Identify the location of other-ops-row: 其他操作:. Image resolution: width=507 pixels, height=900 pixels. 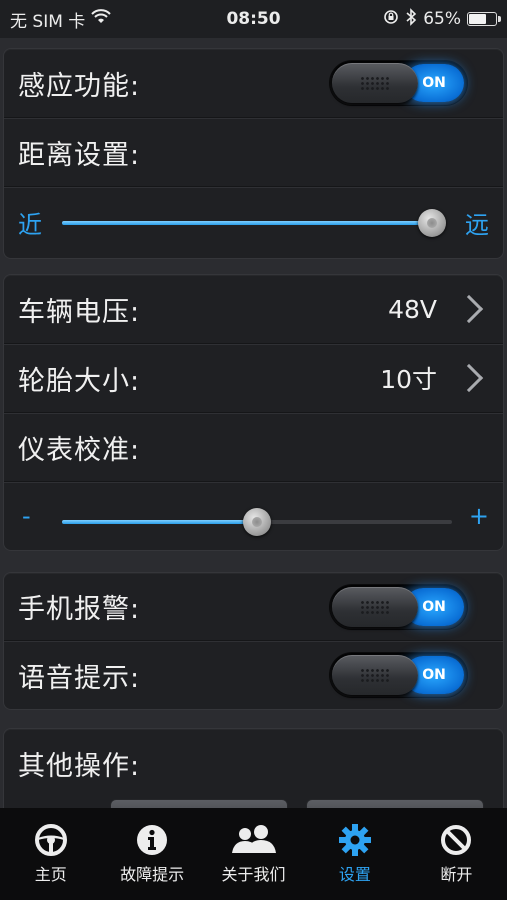
(253, 763).